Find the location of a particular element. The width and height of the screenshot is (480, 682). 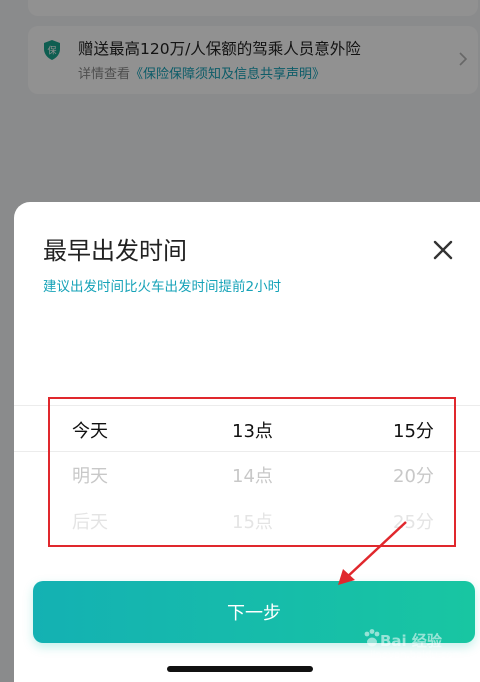

sheet-hint: 建议出发时间比火车出发时间提前2小时 is located at coordinates (162, 287).